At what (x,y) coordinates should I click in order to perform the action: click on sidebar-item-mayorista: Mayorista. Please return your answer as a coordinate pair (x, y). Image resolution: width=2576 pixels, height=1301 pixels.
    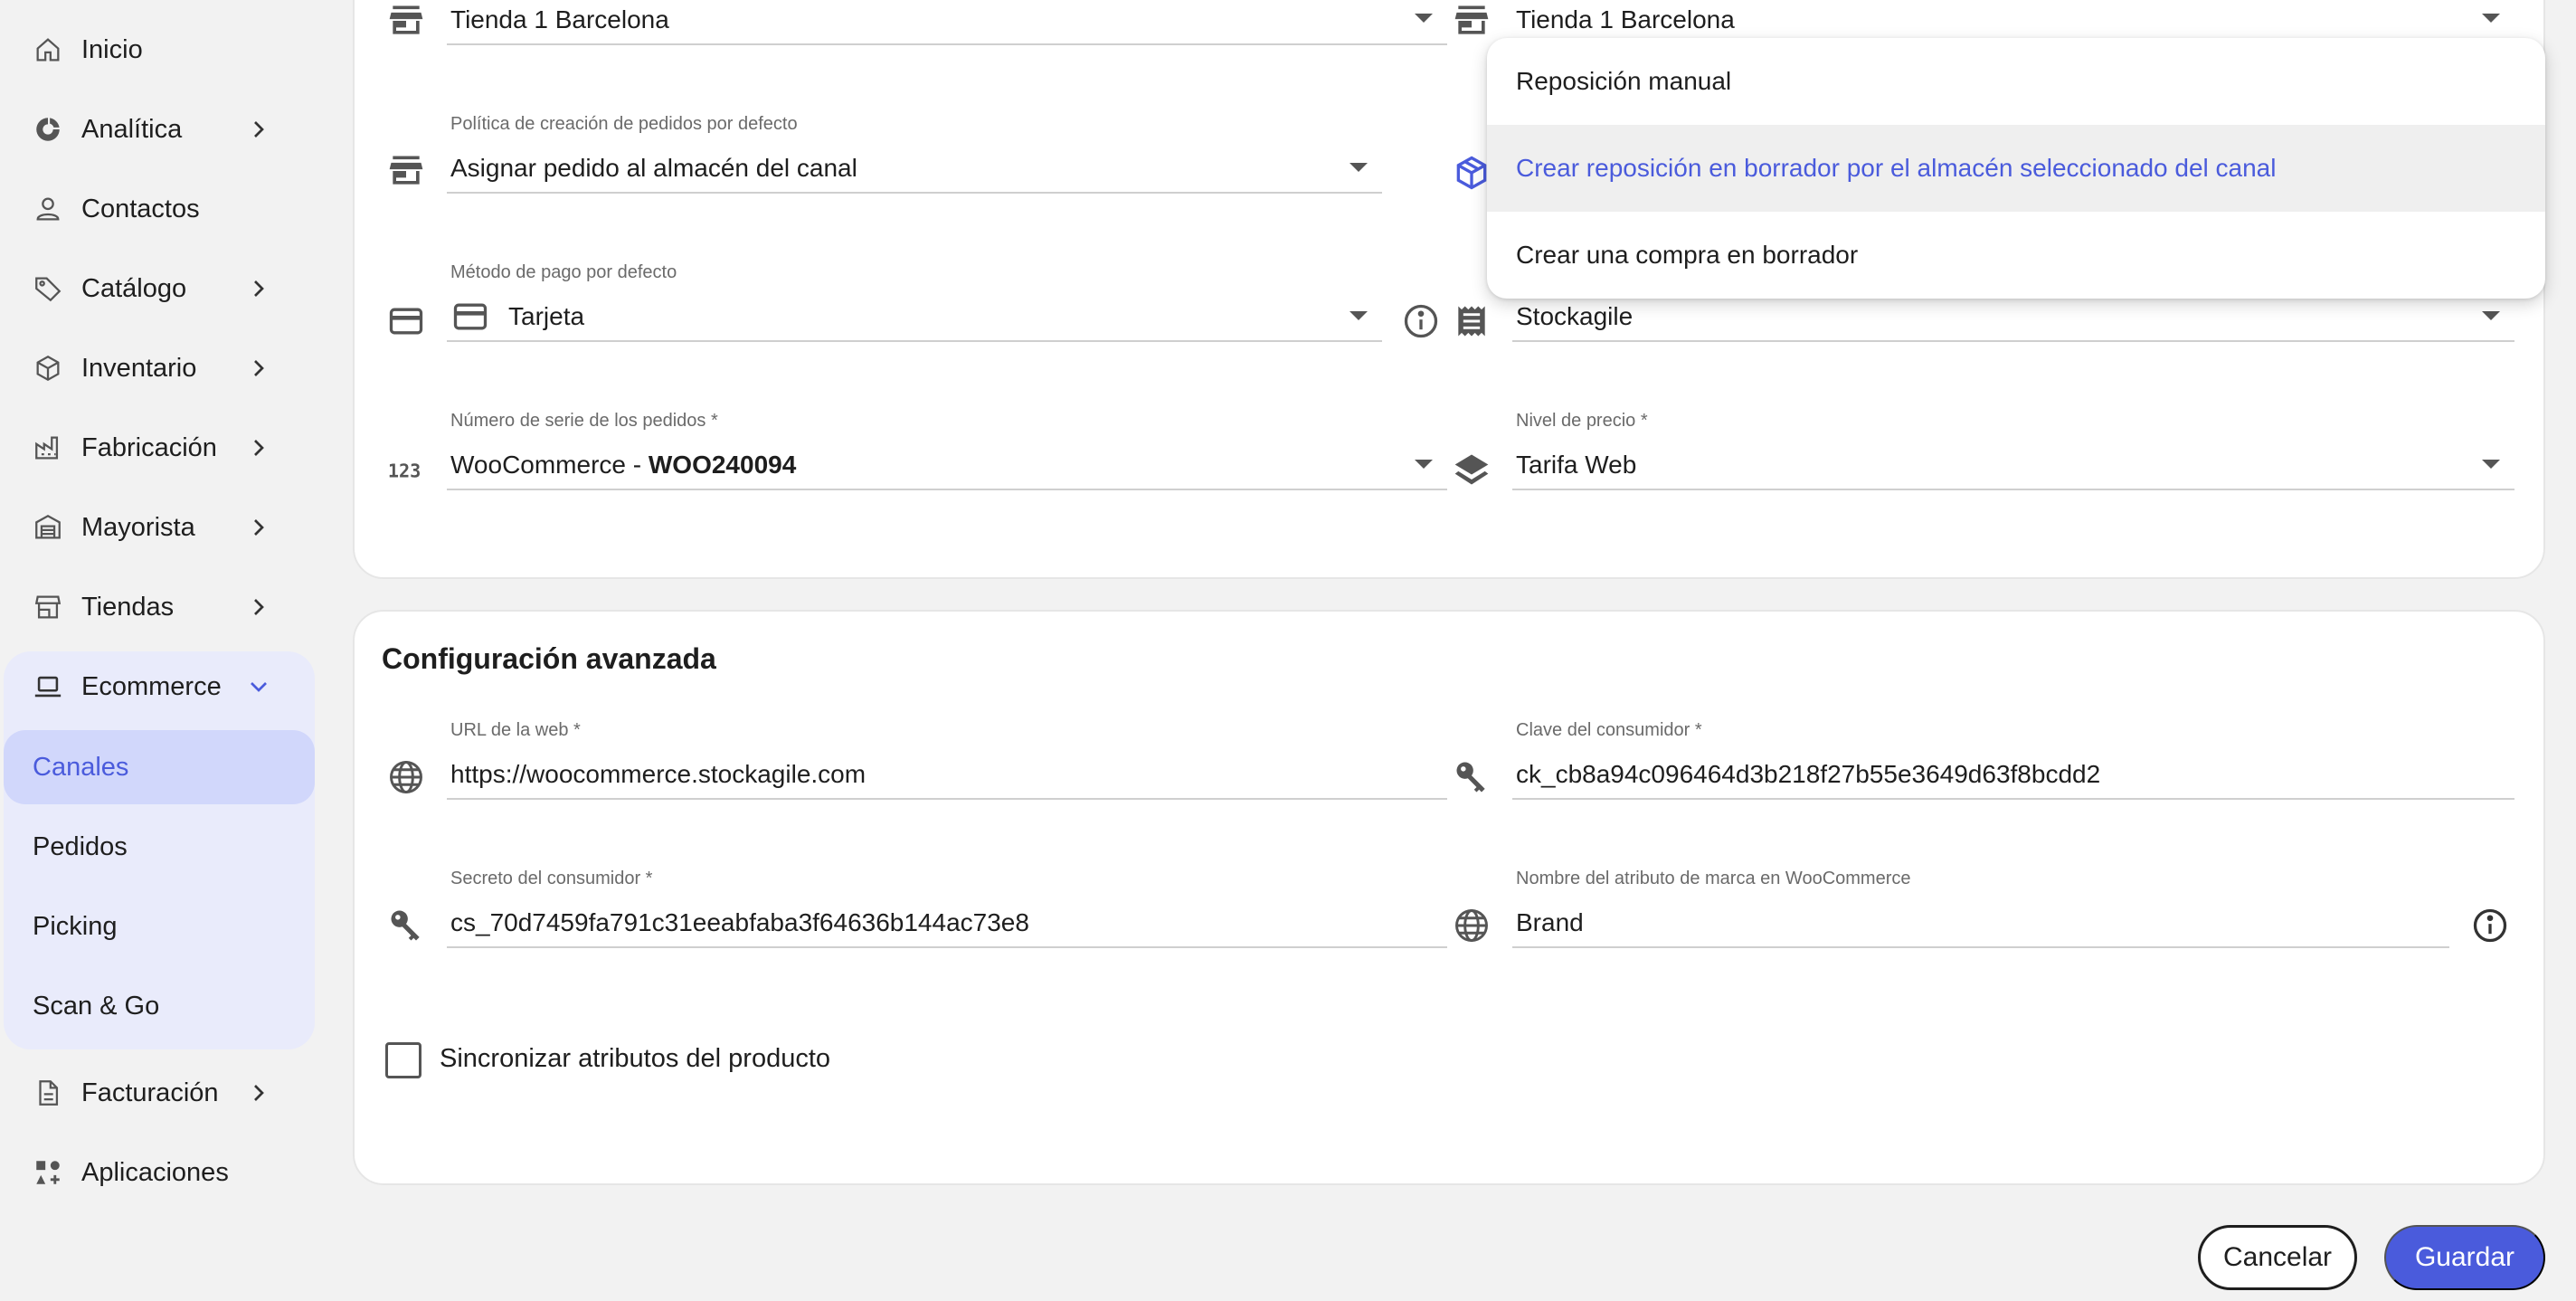
    Looking at the image, I should click on (154, 527).